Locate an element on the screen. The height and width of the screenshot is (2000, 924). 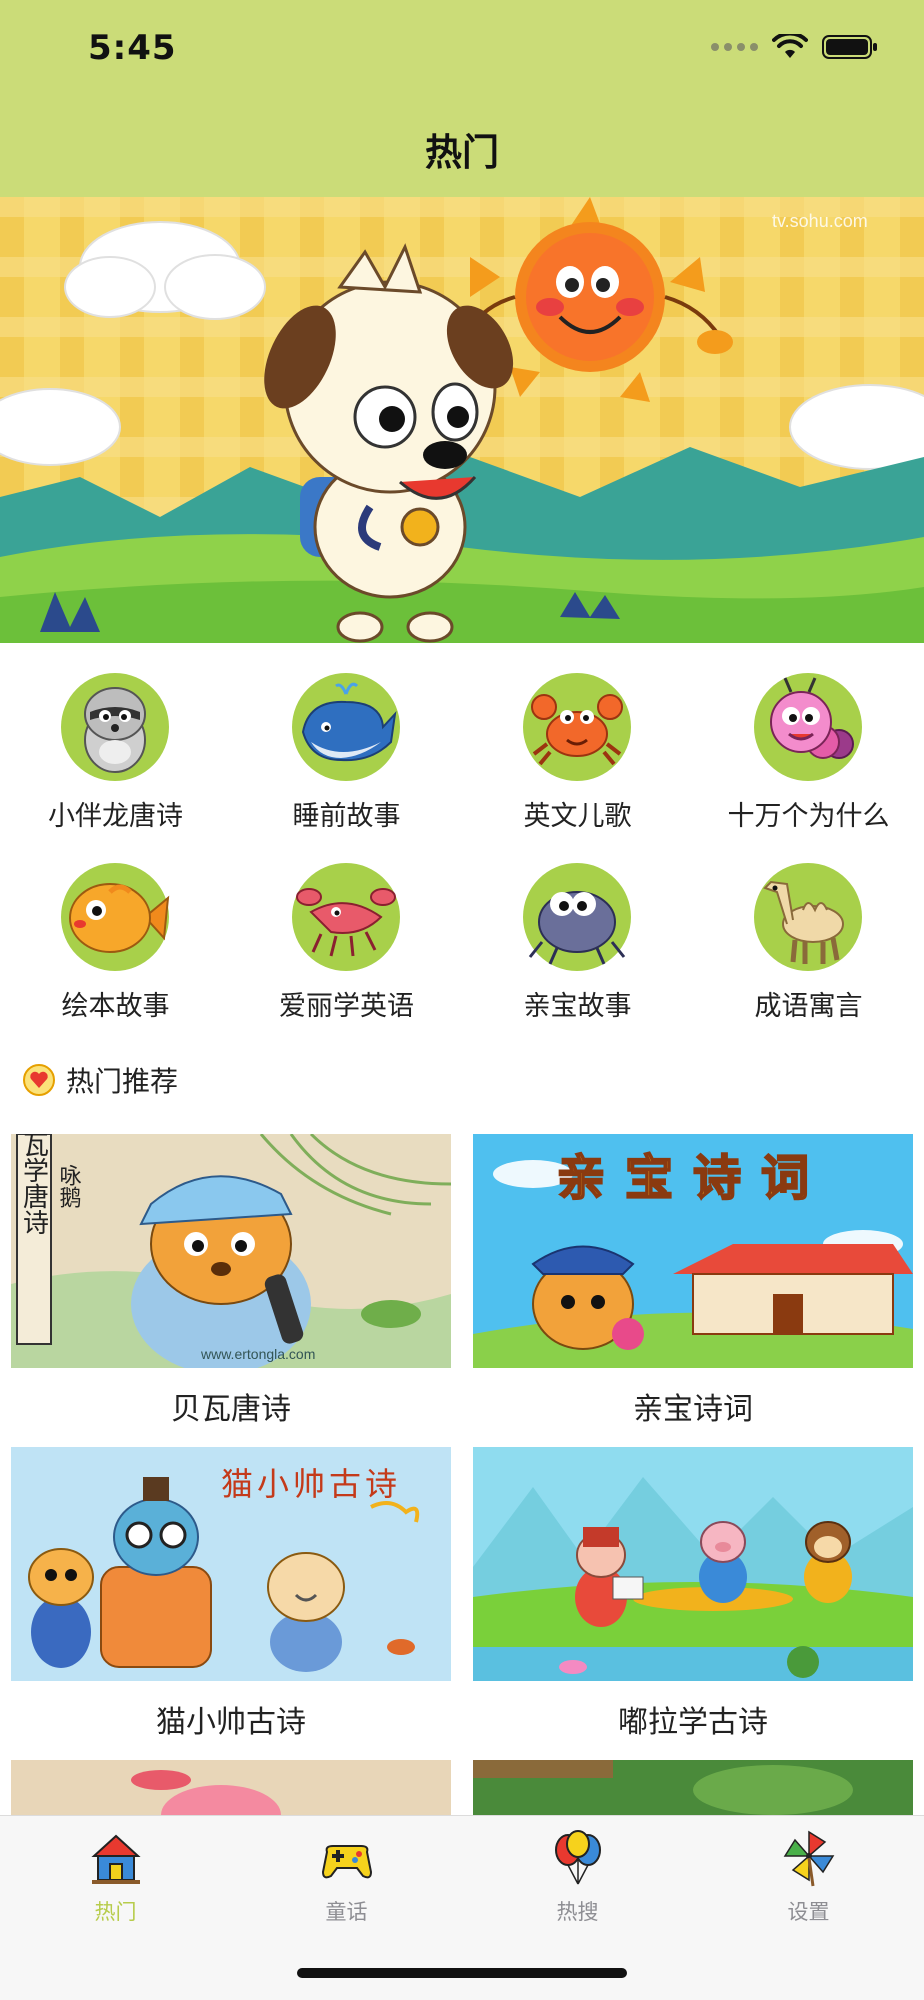
category-item-idiom-fables: 成语寓言 is located at coordinates (808, 947).